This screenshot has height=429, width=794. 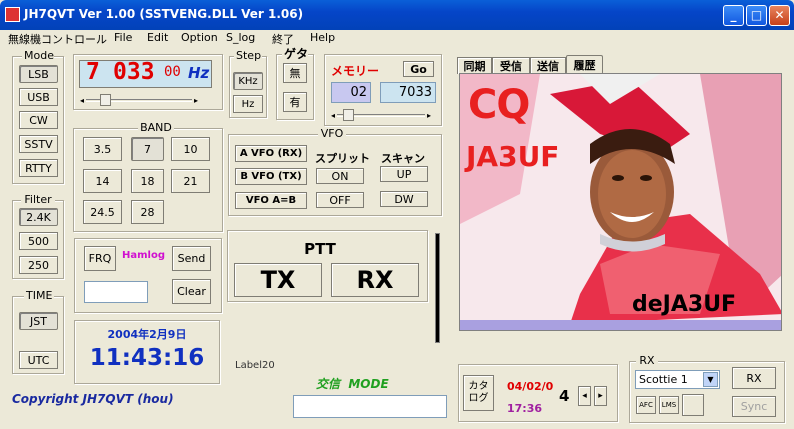 What do you see at coordinates (38, 74) in the screenshot?
I see `mode-lsb-button: LSB` at bounding box center [38, 74].